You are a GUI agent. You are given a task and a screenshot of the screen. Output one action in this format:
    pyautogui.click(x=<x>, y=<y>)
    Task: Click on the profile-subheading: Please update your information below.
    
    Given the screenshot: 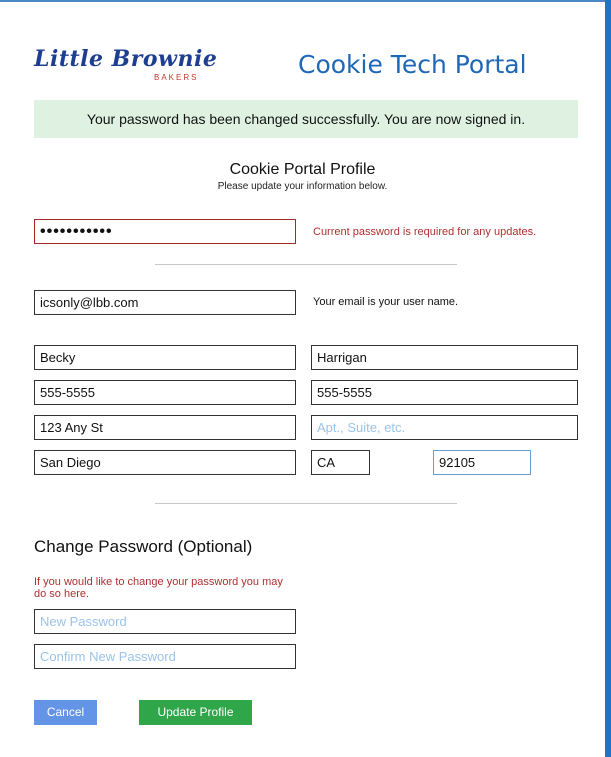 What is the action you would take?
    pyautogui.click(x=302, y=186)
    